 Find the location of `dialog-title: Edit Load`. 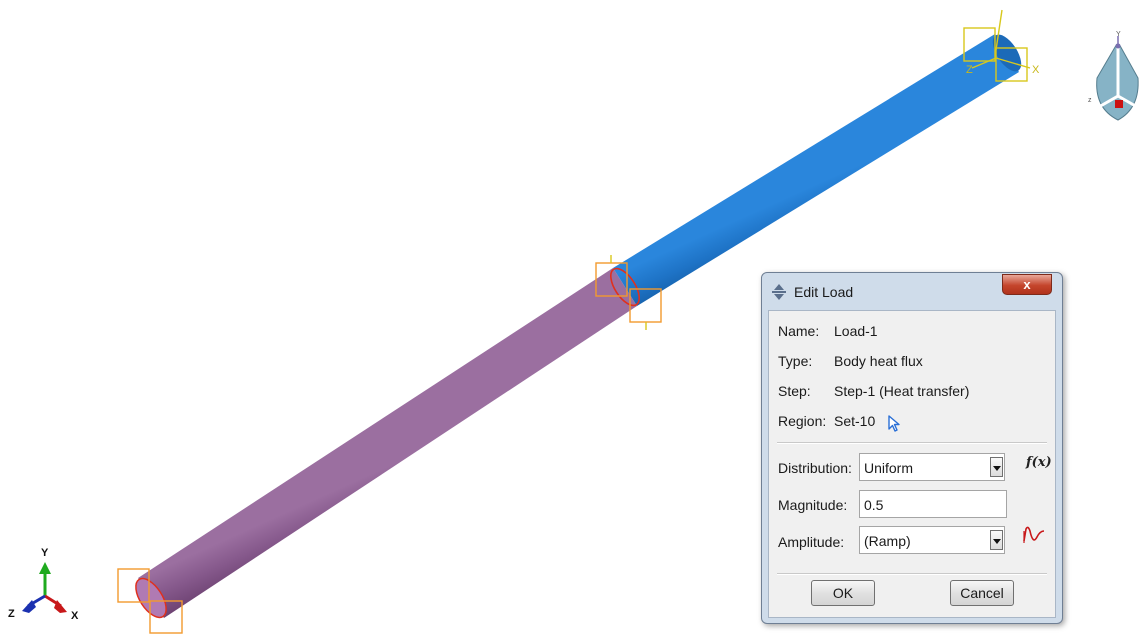

dialog-title: Edit Load is located at coordinates (824, 292).